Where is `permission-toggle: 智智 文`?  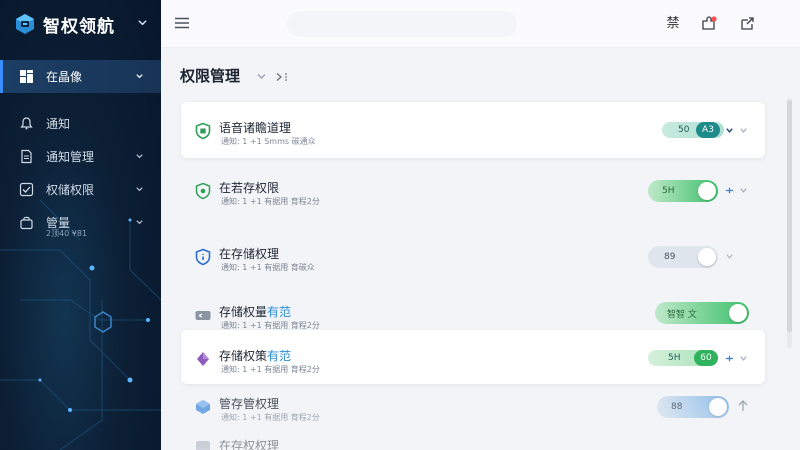
permission-toggle: 智智 文 is located at coordinates (702, 313).